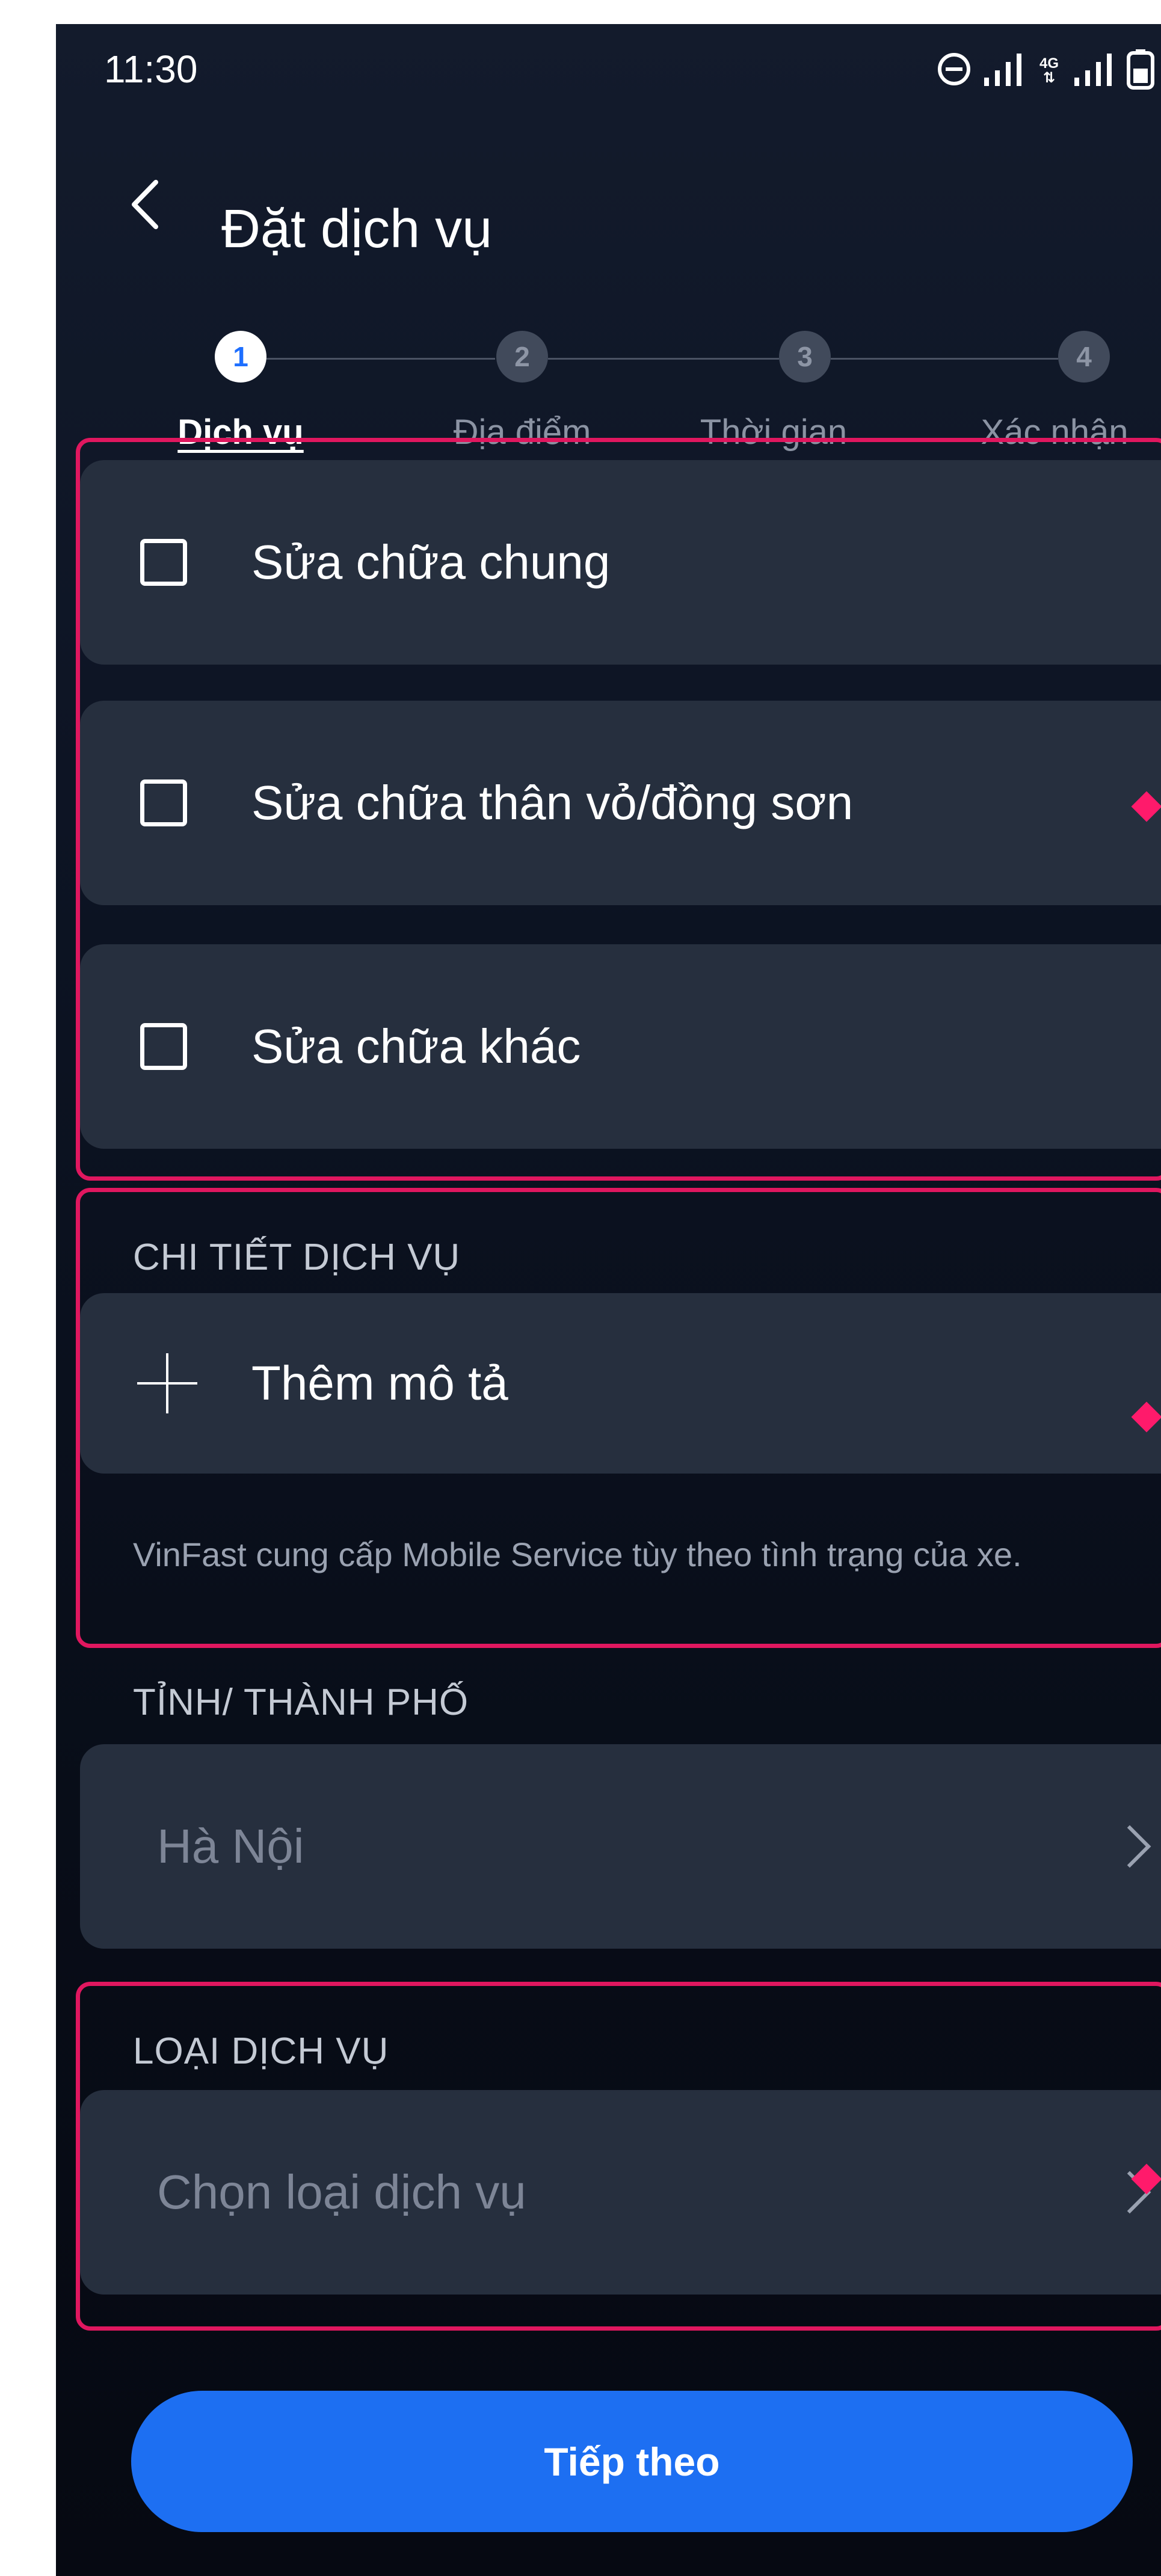  I want to click on service-option-label: Sửa chữa chung, so click(431, 562).